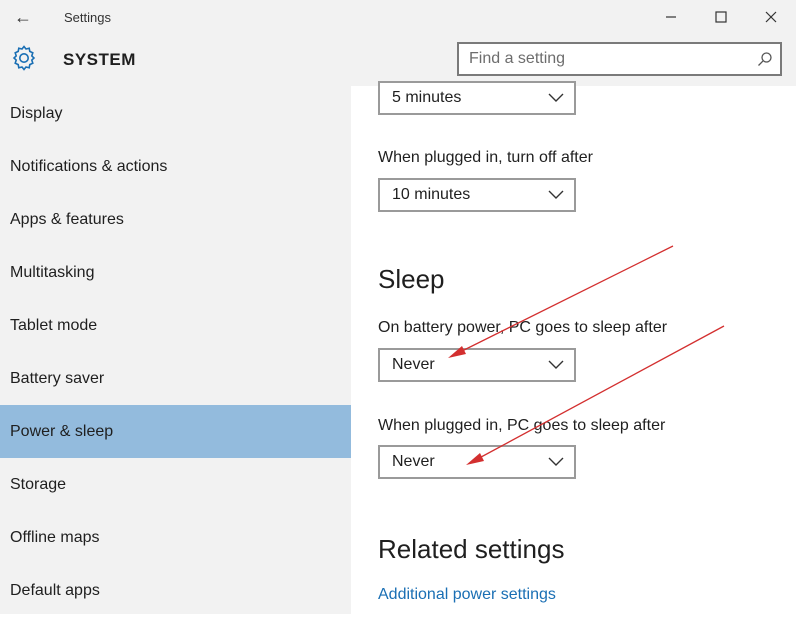 The image size is (796, 617). What do you see at coordinates (54, 325) in the screenshot?
I see `sidebar-item-label: Tablet mode` at bounding box center [54, 325].